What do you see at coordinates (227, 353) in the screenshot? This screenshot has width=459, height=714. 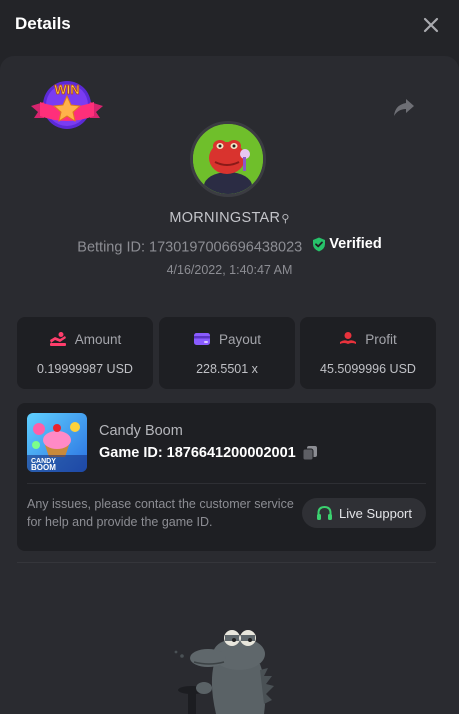 I see `payout-card: Payout 228.5501 x` at bounding box center [227, 353].